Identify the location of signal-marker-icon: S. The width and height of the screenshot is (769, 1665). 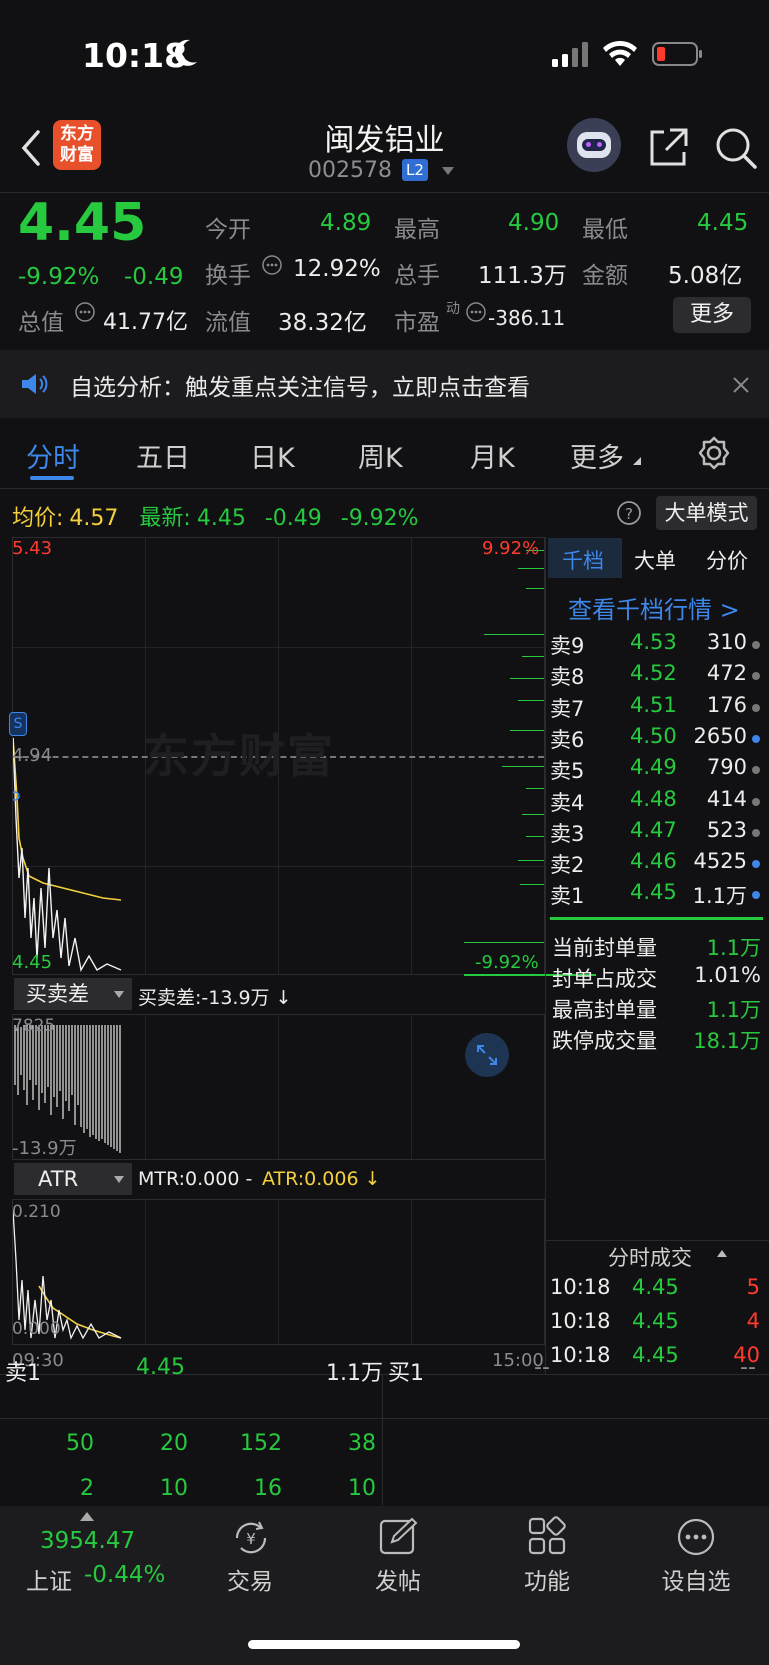
(18, 724).